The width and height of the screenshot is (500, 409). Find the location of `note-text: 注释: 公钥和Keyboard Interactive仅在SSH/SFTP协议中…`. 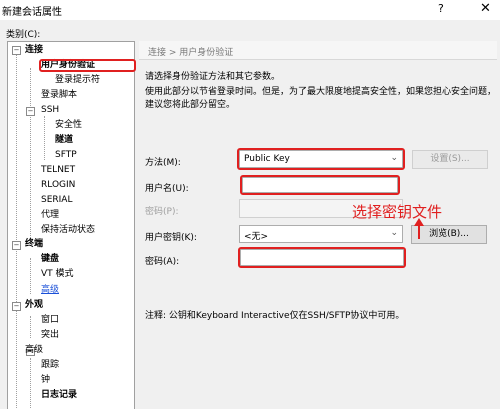

note-text: 注释: 公钥和Keyboard Interactive仅在SSH/SFTP协议中… is located at coordinates (275, 316).